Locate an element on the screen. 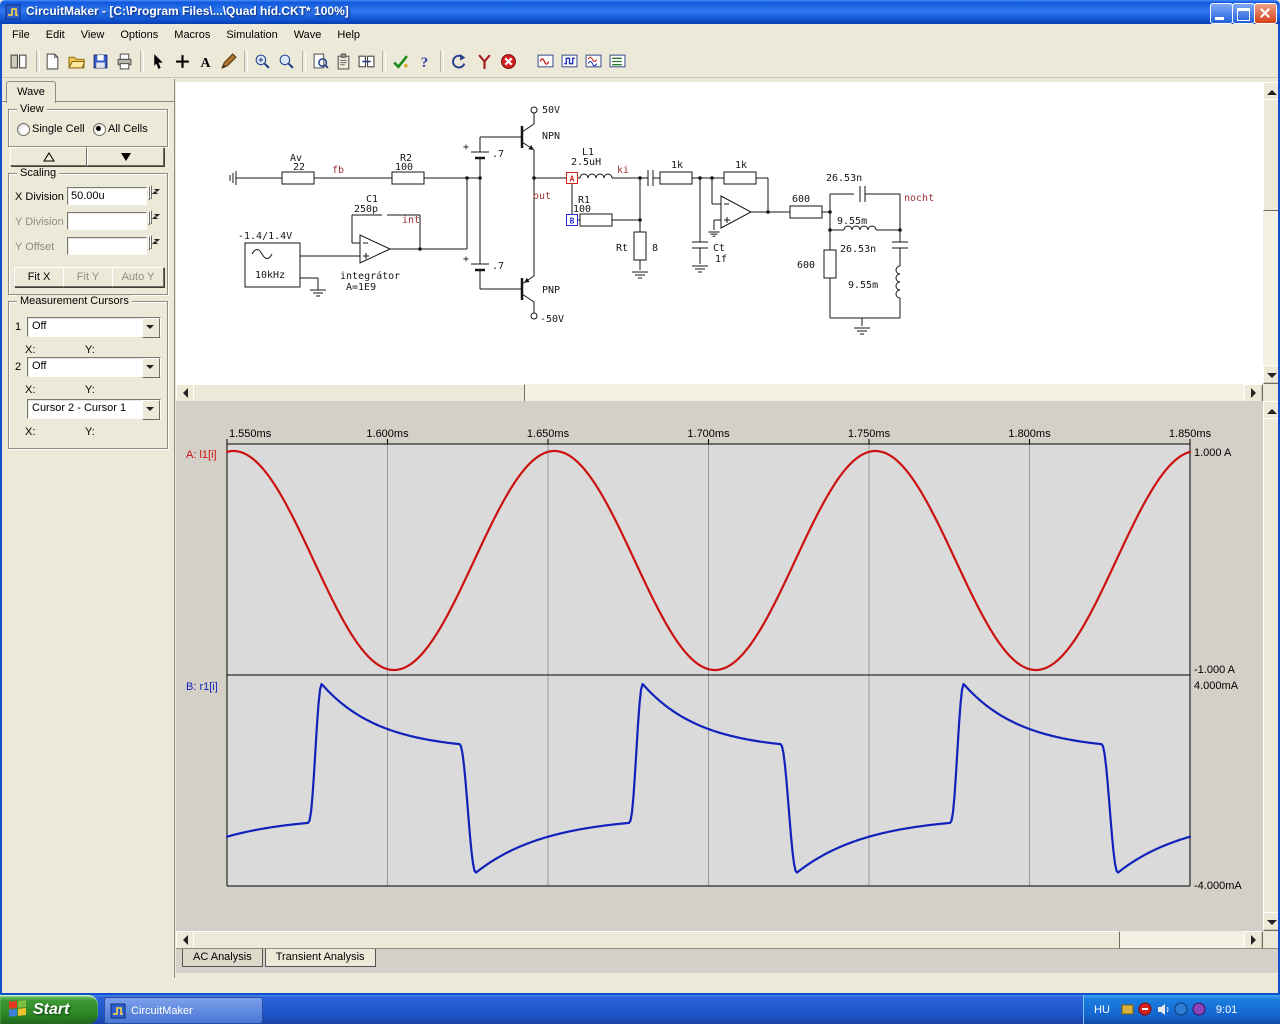 Image resolution: width=1280 pixels, height=1024 pixels. scale-up-button is located at coordinates (48, 156).